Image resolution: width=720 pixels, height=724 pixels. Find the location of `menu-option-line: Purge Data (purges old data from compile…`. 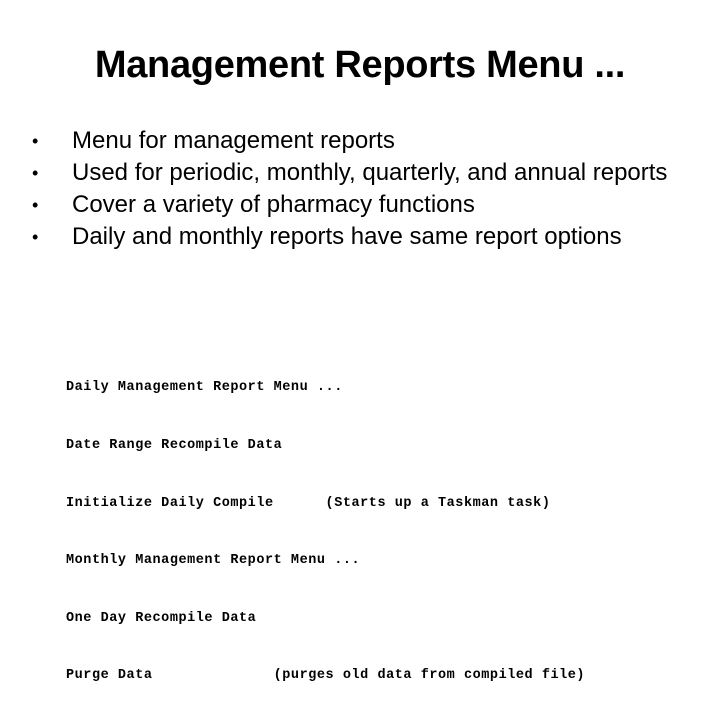

menu-option-line: Purge Data (purges old data from compile… is located at coordinates (326, 676).